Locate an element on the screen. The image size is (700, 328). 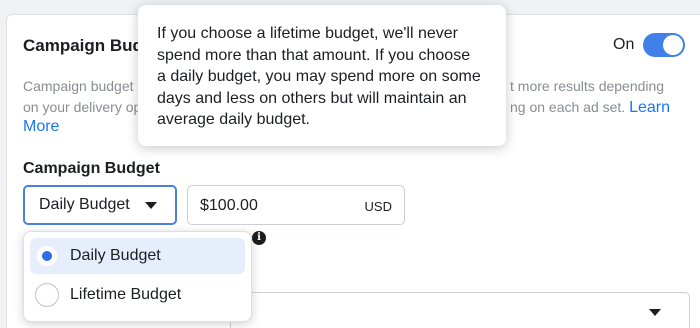
toggle-label: On is located at coordinates (624, 44).